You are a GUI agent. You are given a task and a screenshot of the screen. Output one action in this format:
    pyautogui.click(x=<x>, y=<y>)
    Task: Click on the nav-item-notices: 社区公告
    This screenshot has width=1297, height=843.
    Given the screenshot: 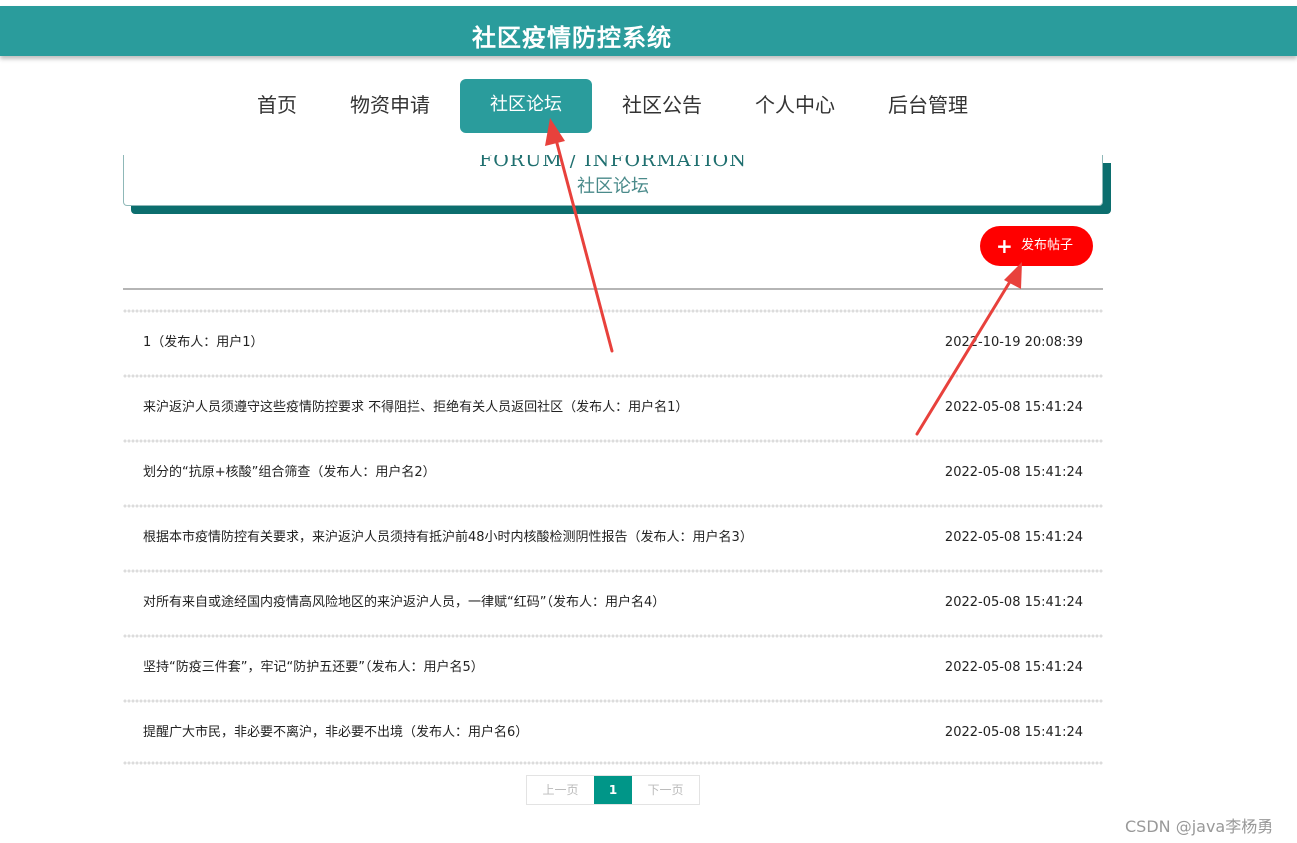 What is the action you would take?
    pyautogui.click(x=662, y=106)
    